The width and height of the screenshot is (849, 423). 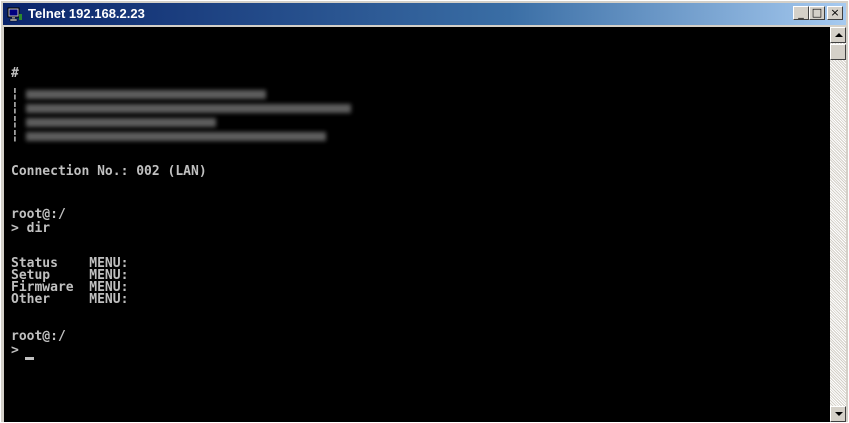 I want to click on scroll-thumb, so click(x=838, y=52).